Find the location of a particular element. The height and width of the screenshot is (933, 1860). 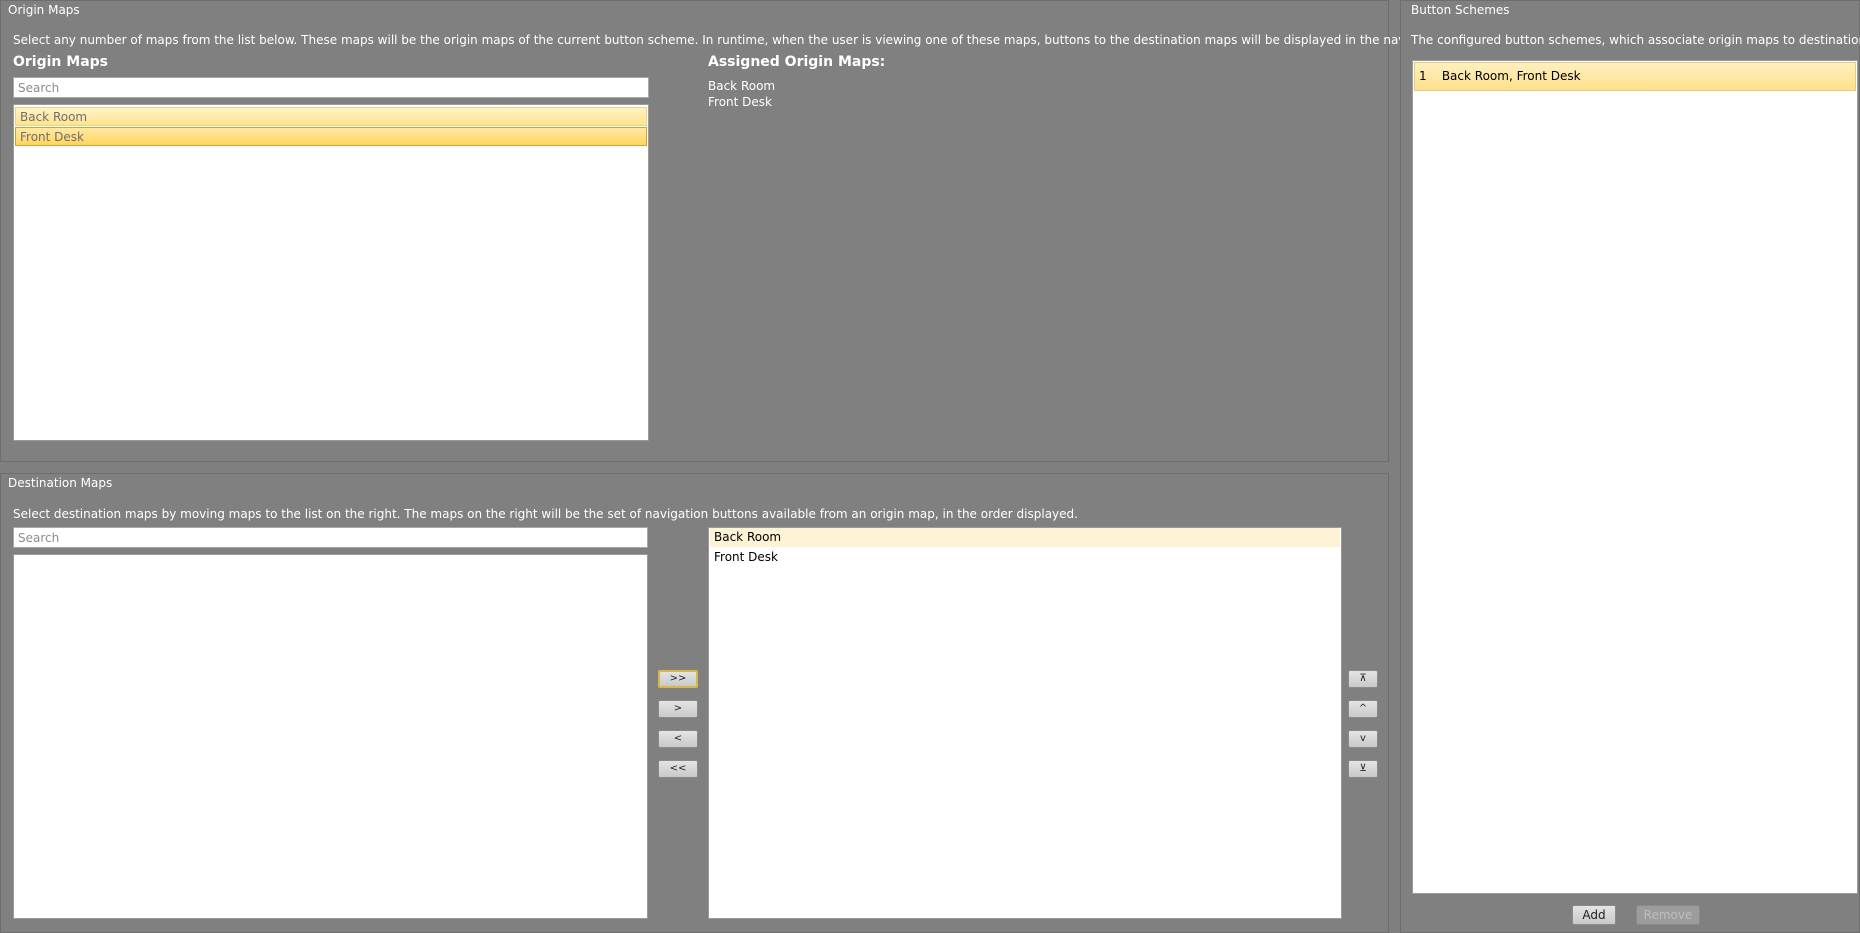

move-left-button: < is located at coordinates (678, 739).